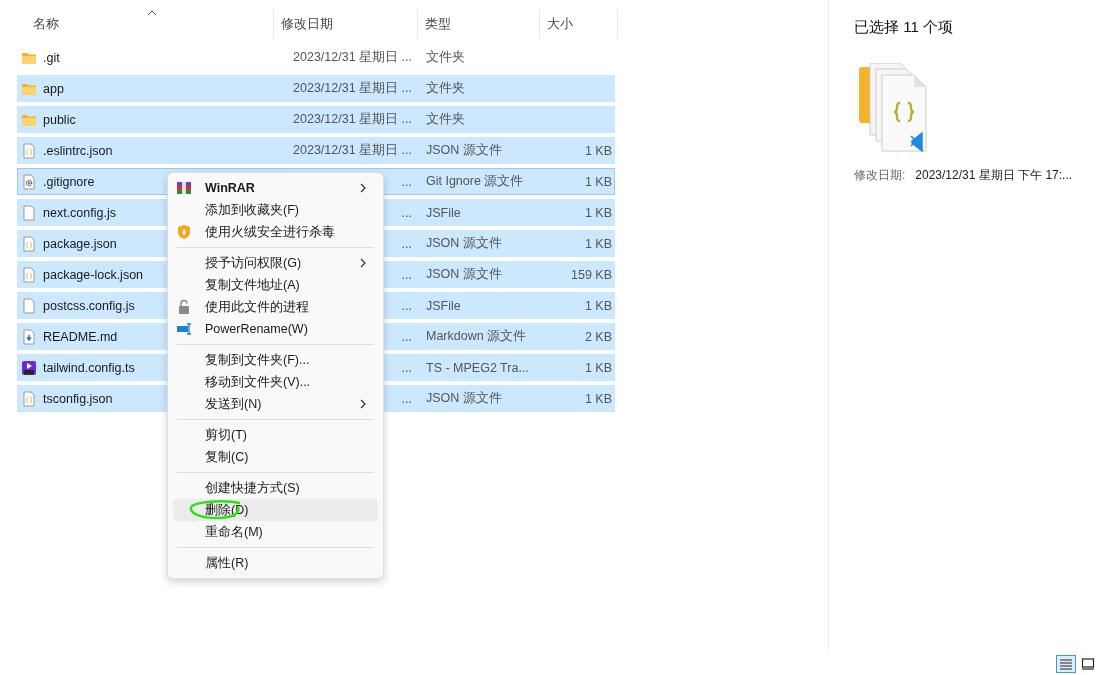 This screenshot has width=1102, height=675. I want to click on file-name: app, so click(53, 88).